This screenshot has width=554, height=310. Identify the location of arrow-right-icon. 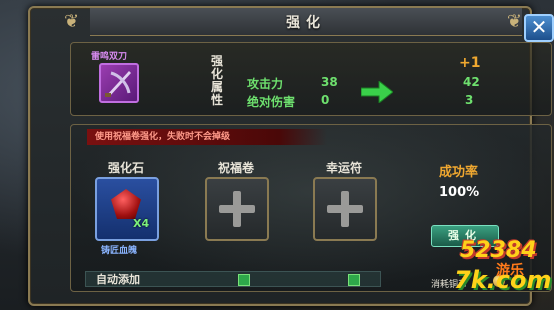
(377, 92).